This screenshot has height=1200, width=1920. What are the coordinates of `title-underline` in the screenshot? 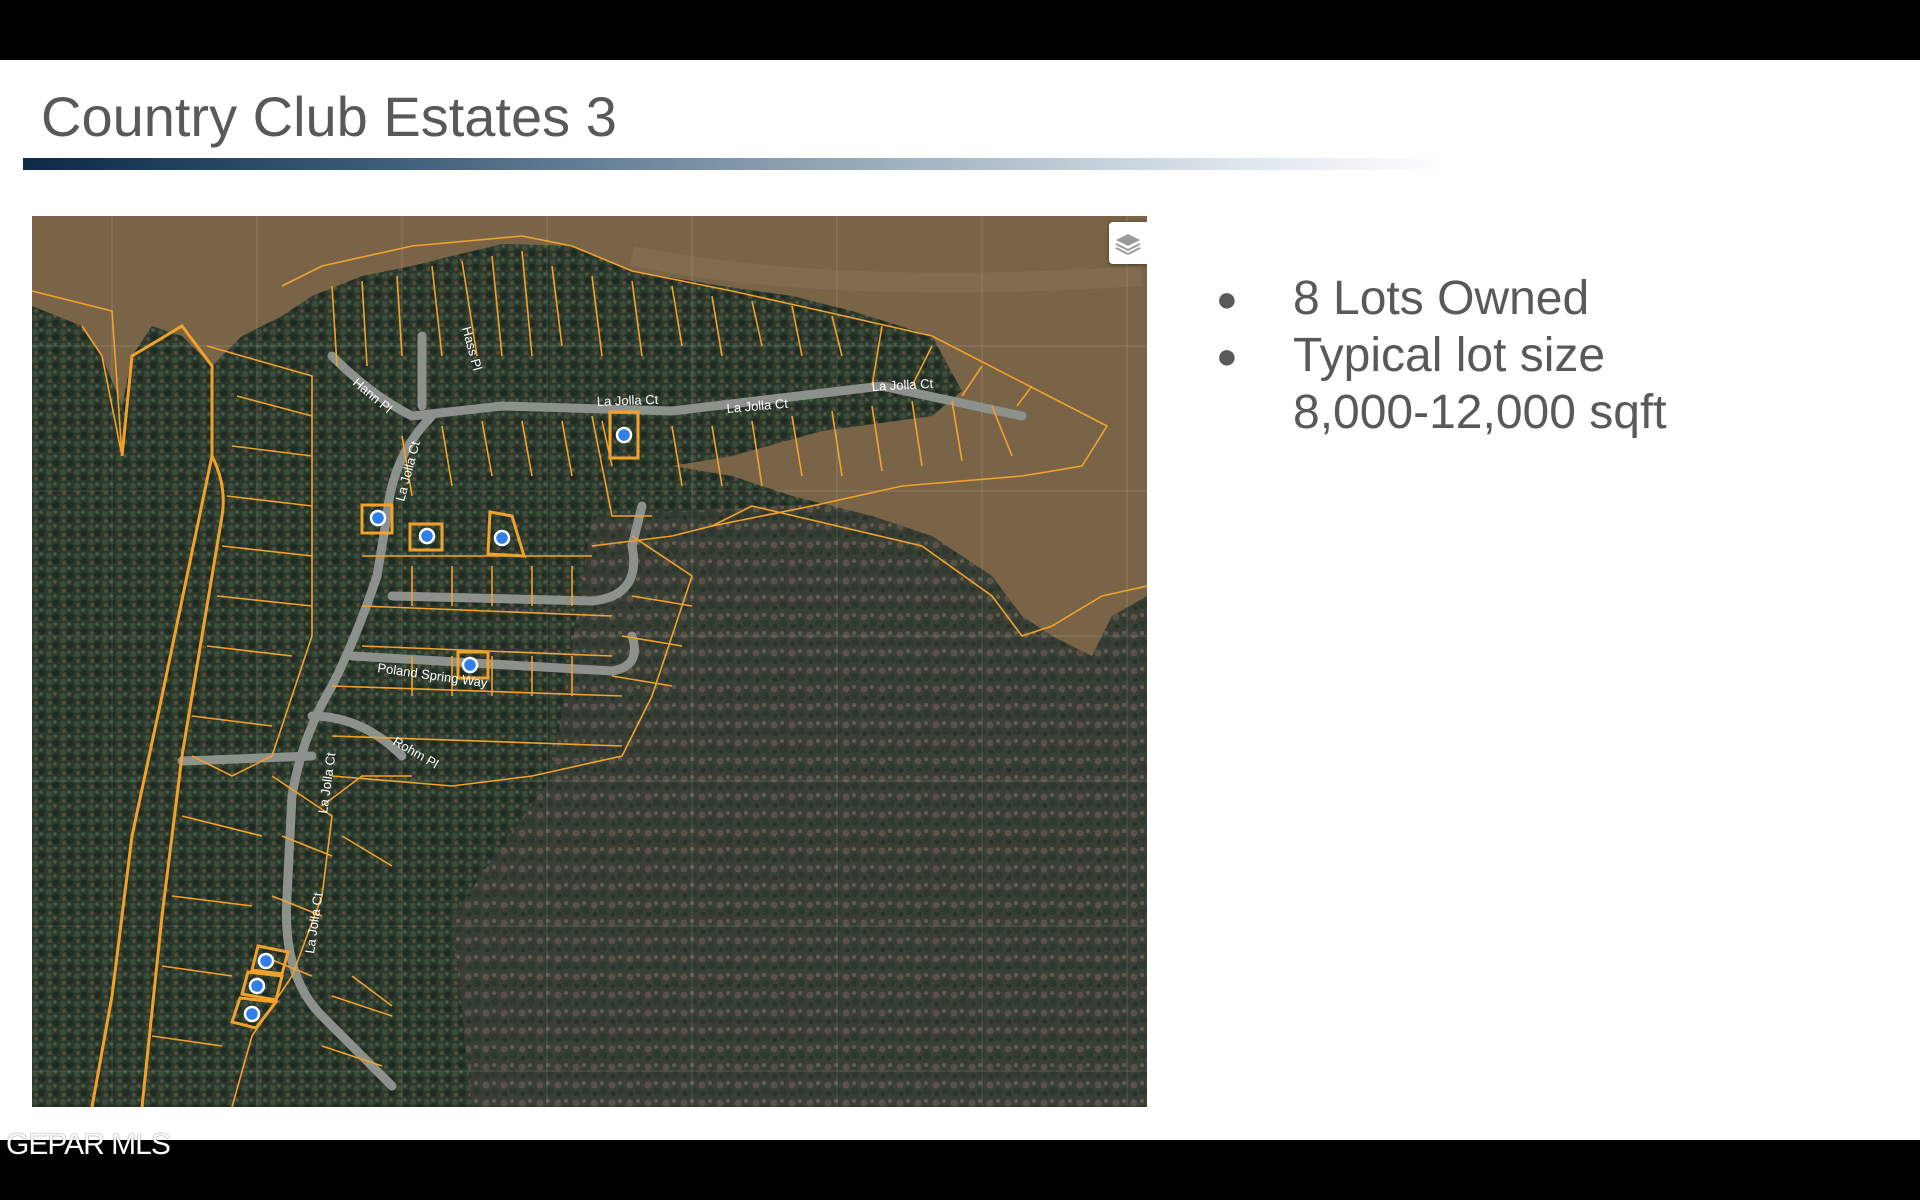 It's located at (738, 164).